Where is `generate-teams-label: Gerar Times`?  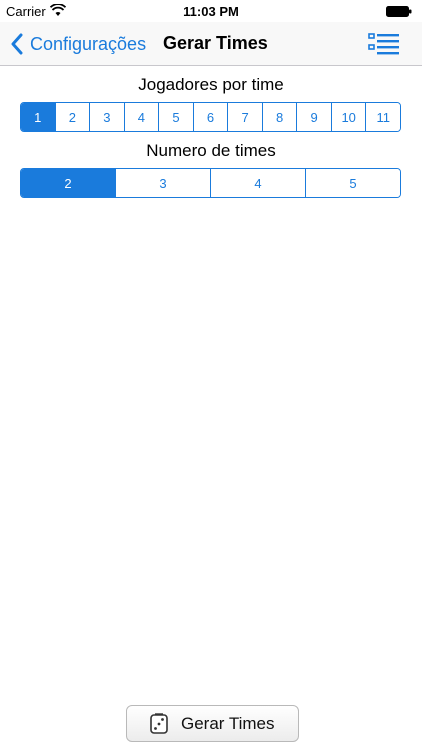 generate-teams-label: Gerar Times is located at coordinates (228, 723).